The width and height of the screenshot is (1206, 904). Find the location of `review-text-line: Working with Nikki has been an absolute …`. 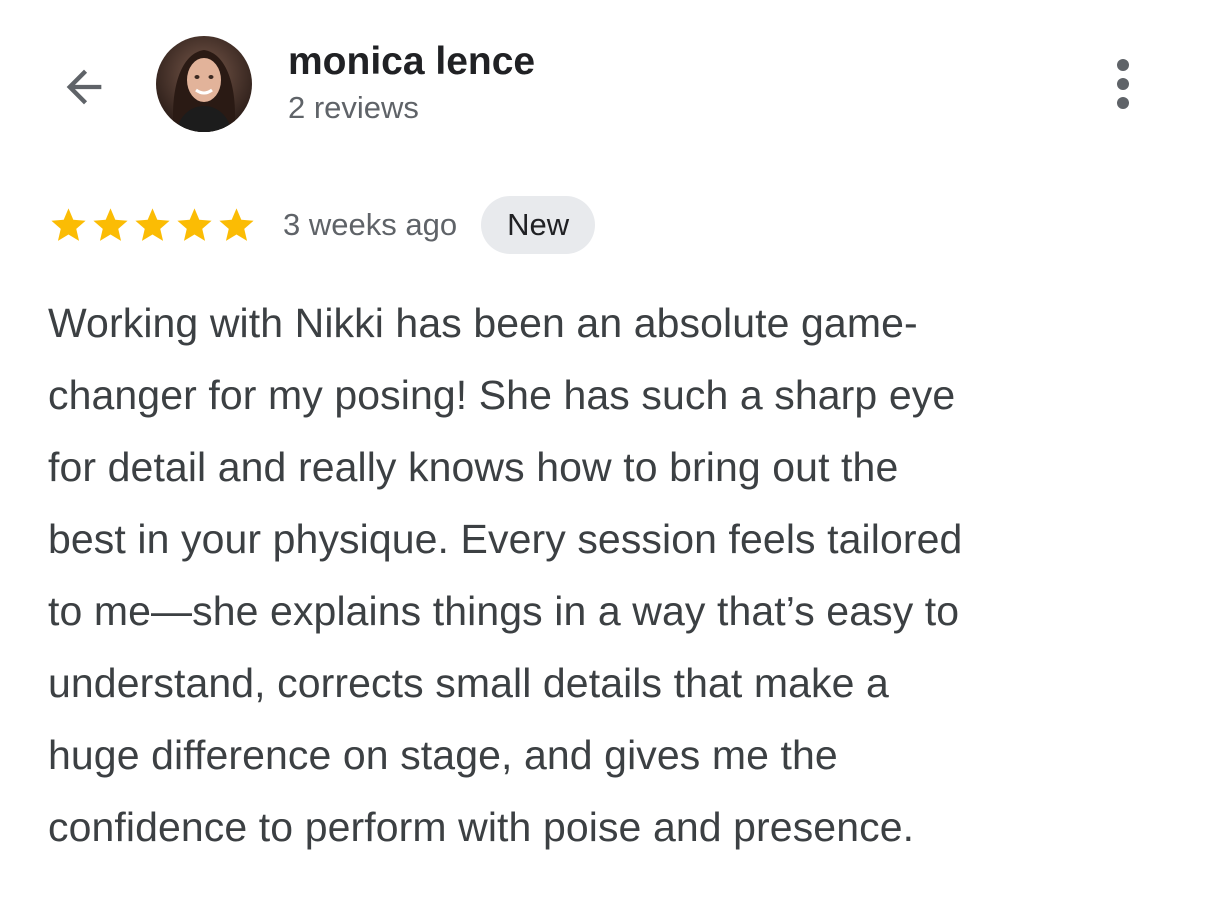

review-text-line: Working with Nikki has been an absolute … is located at coordinates (483, 323).